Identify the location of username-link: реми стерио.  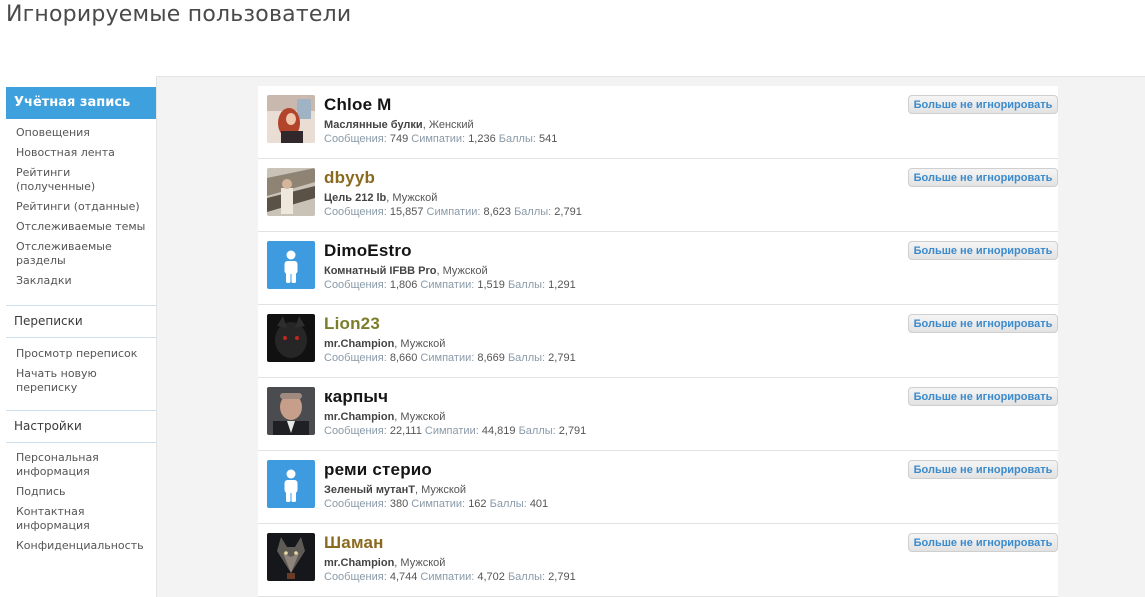
(378, 470).